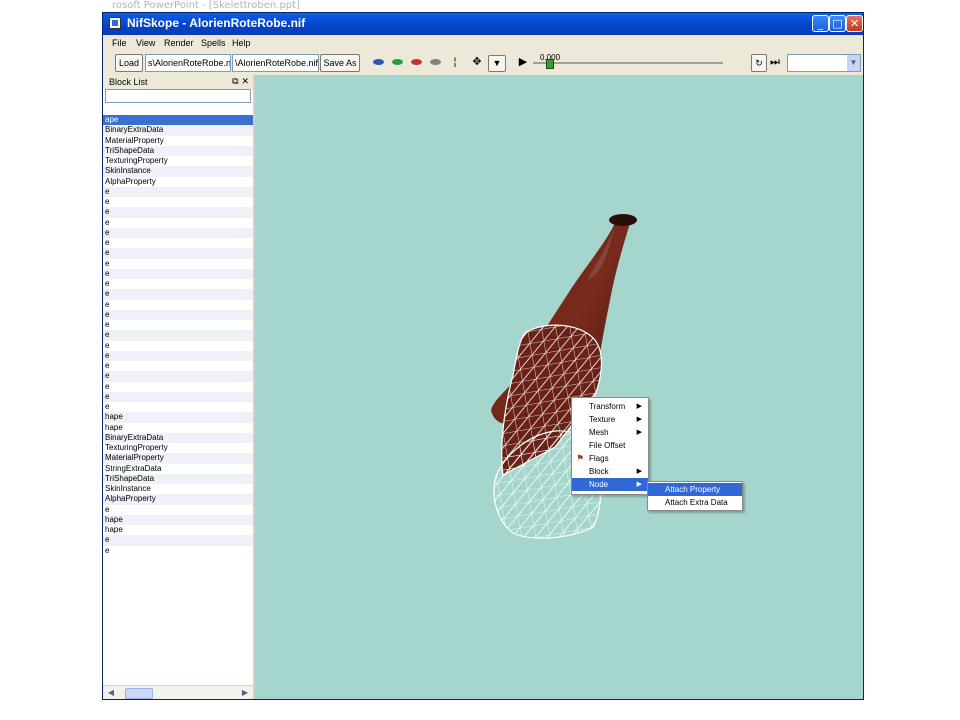  I want to click on menu-spells: Spells, so click(213, 43).